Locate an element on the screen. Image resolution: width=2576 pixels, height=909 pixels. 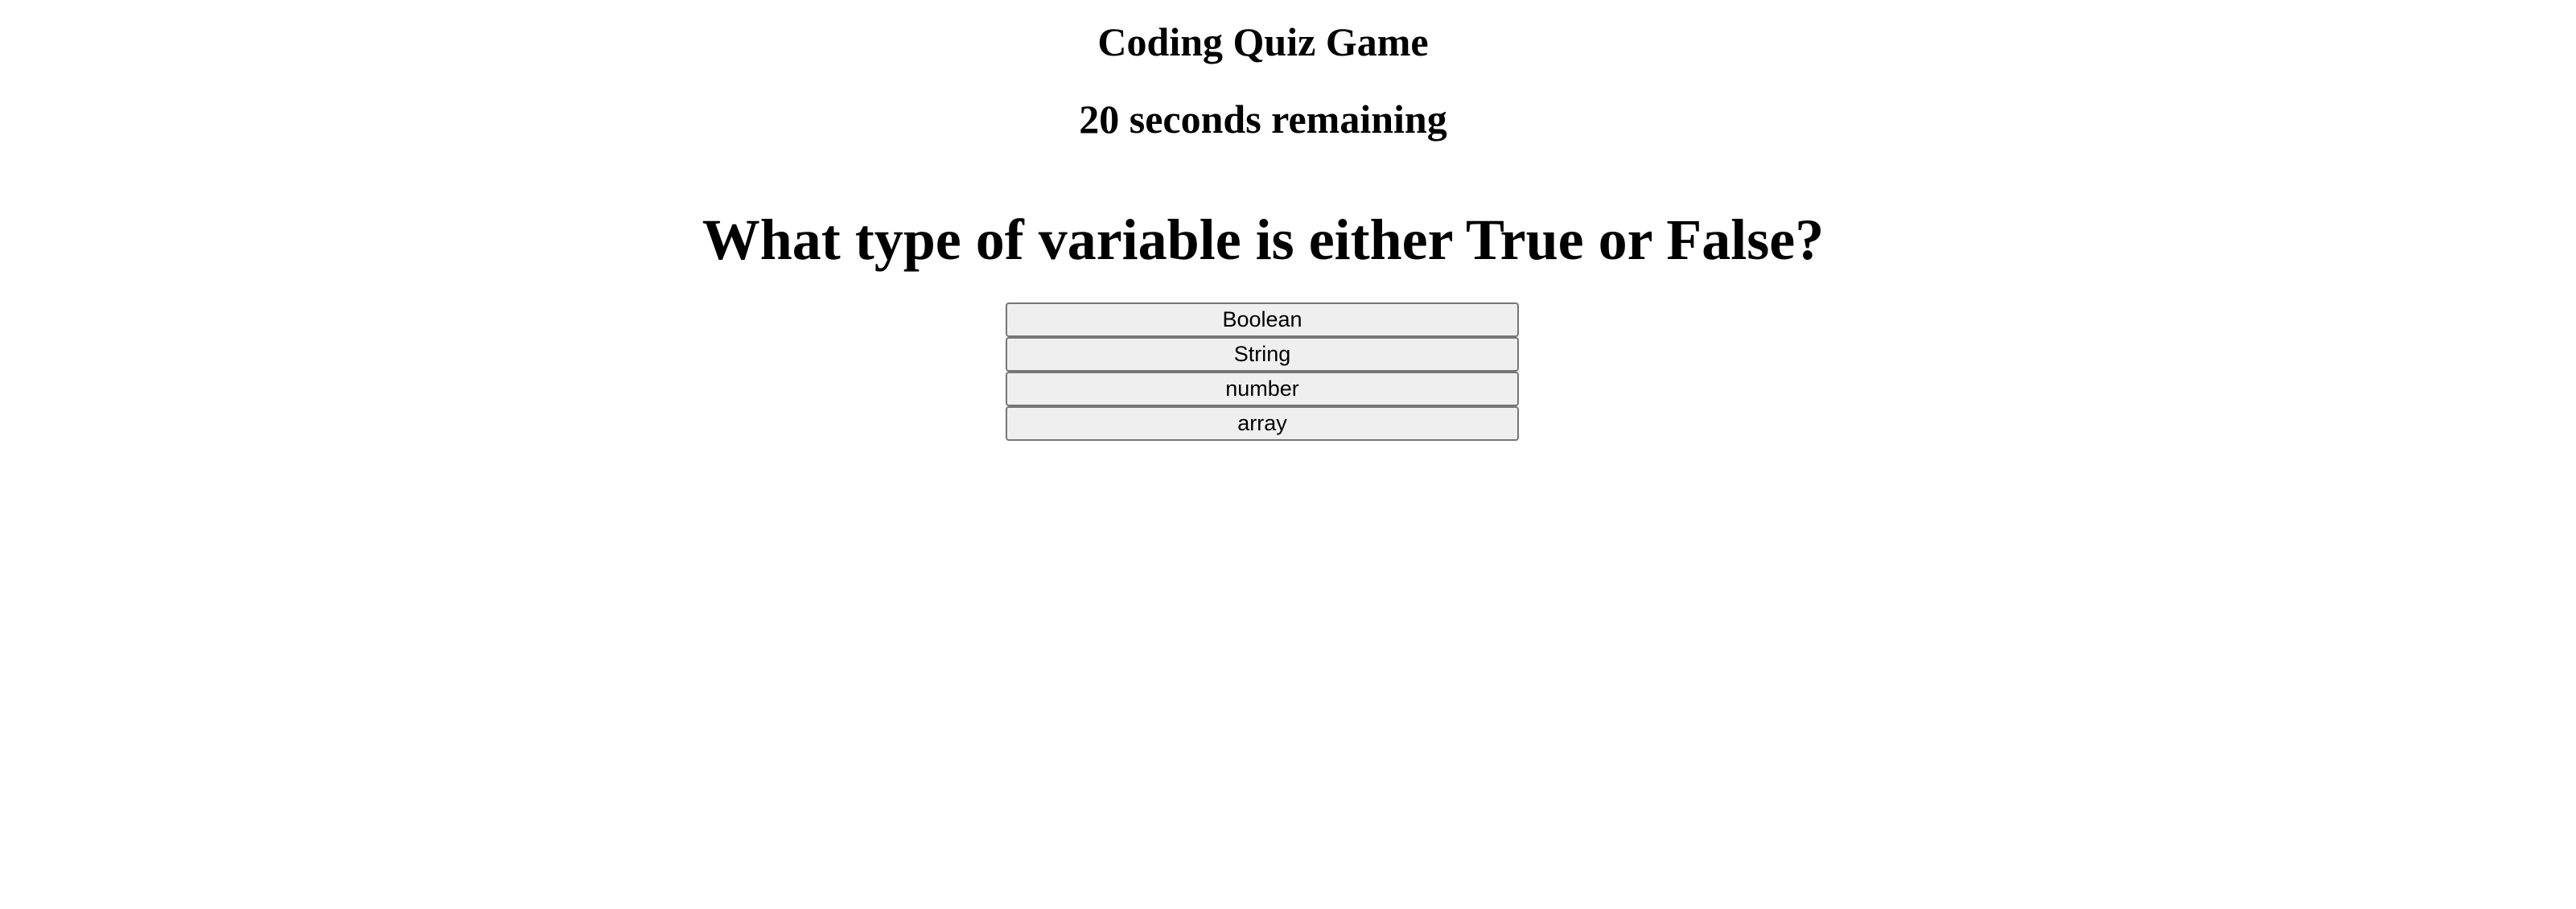
page-title: Coding Quiz Game is located at coordinates (1263, 42).